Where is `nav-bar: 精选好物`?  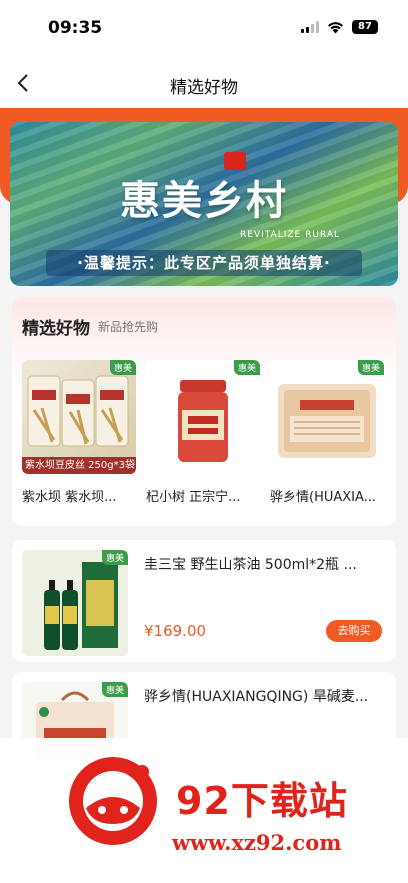
nav-bar: 精选好物 is located at coordinates (204, 83).